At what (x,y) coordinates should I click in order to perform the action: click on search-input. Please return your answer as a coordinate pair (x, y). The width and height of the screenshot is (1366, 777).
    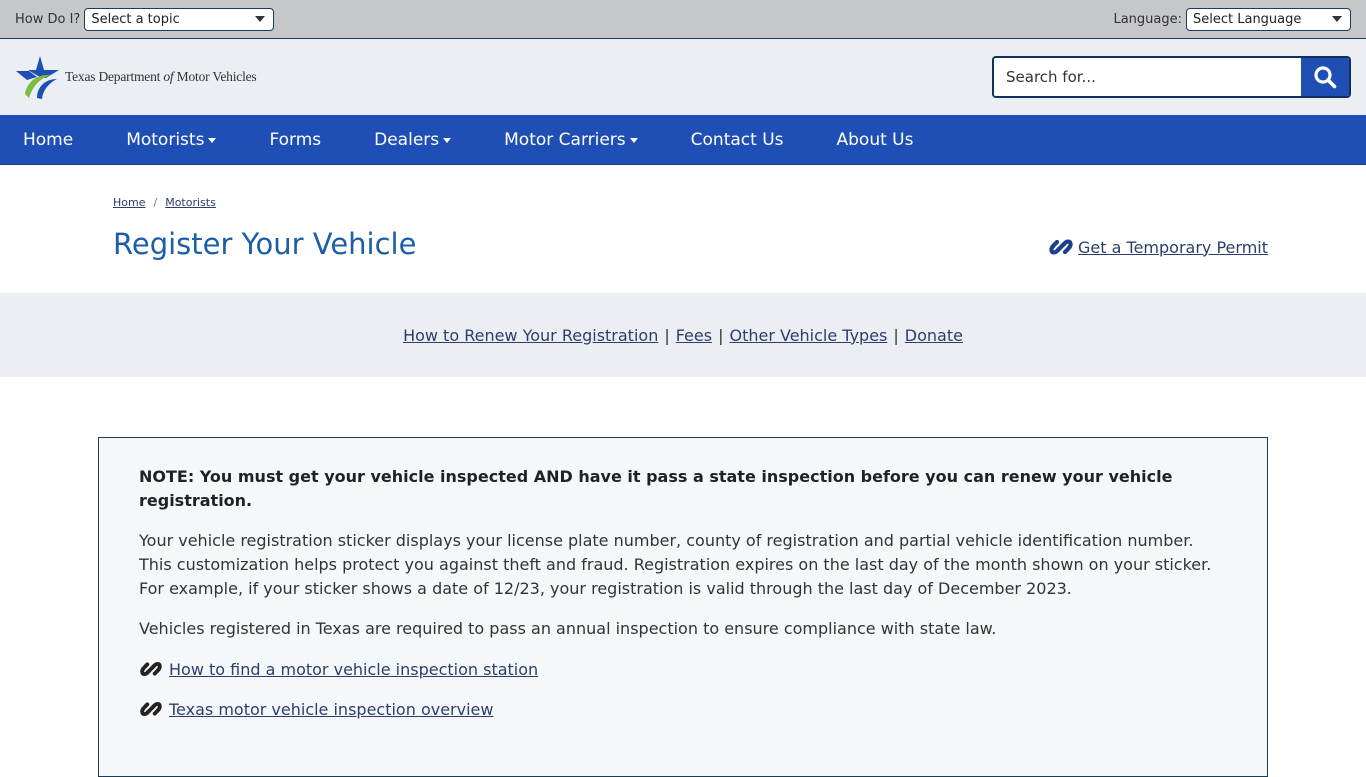
    Looking at the image, I should click on (1147, 77).